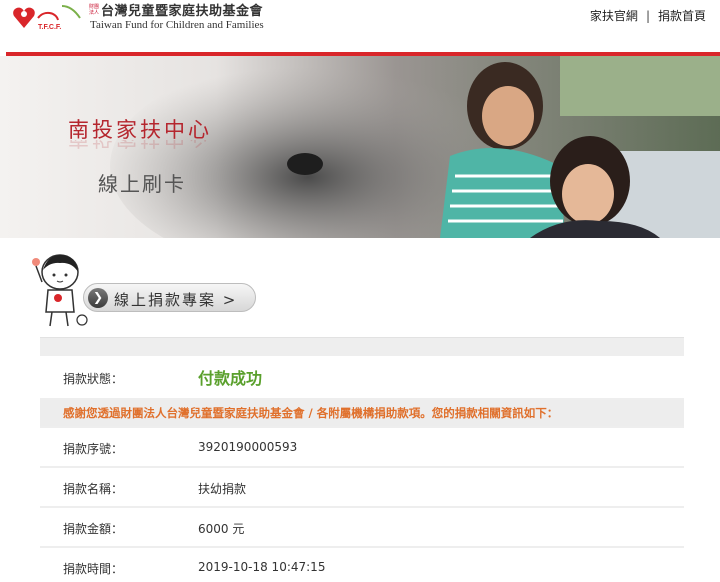 The width and height of the screenshot is (720, 582). What do you see at coordinates (98, 298) in the screenshot?
I see `chevron-circle-icon: ❯` at bounding box center [98, 298].